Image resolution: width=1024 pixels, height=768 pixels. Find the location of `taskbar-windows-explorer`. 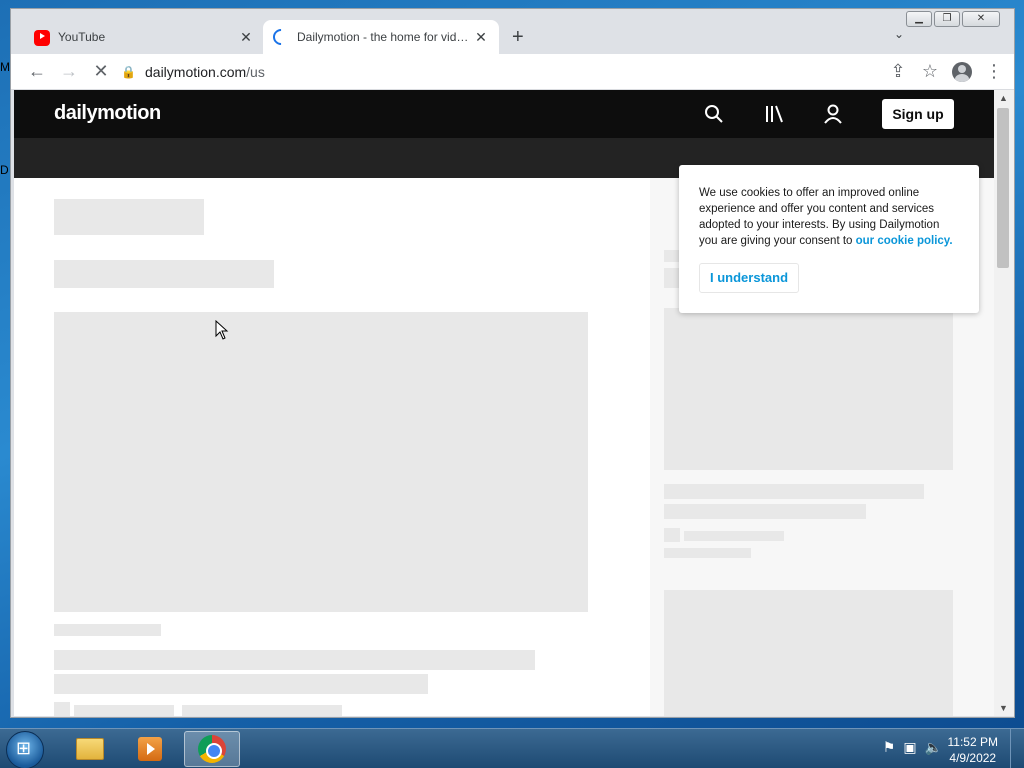

taskbar-windows-explorer is located at coordinates (90, 749).